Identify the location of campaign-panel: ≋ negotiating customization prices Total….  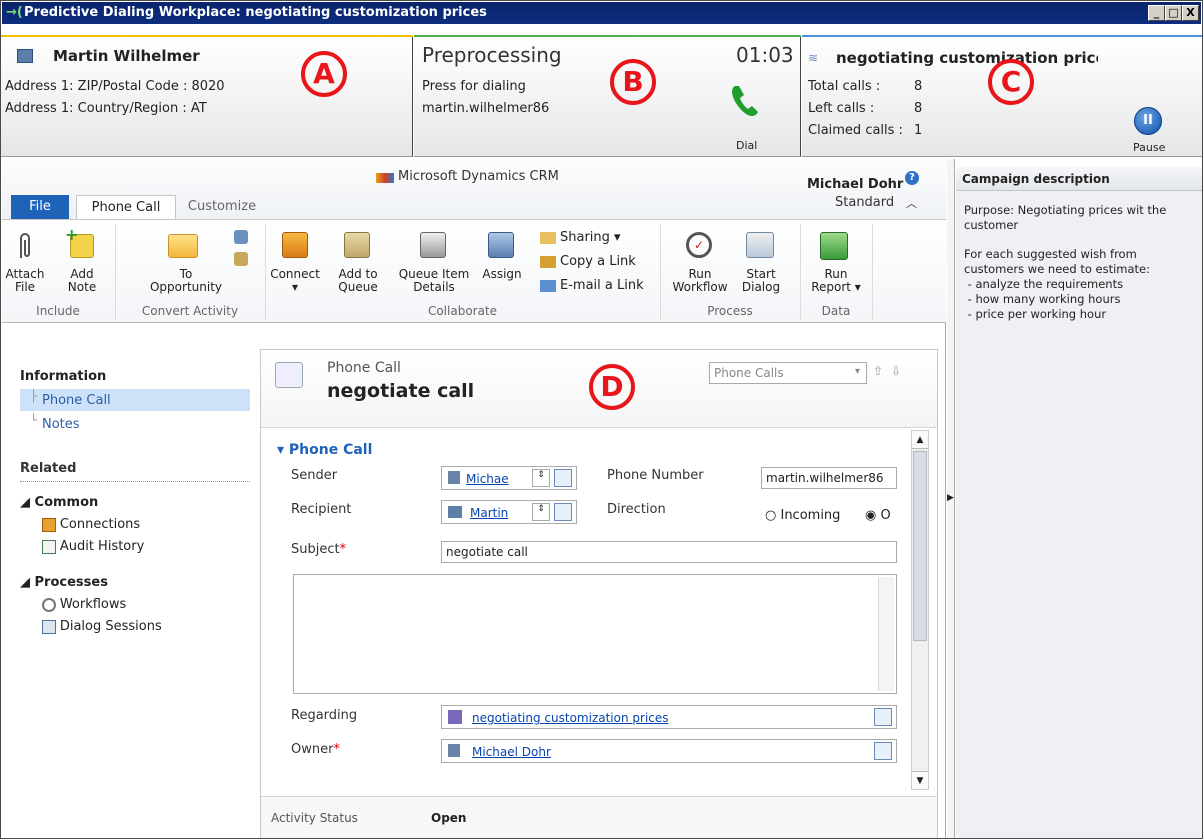
(1002, 97).